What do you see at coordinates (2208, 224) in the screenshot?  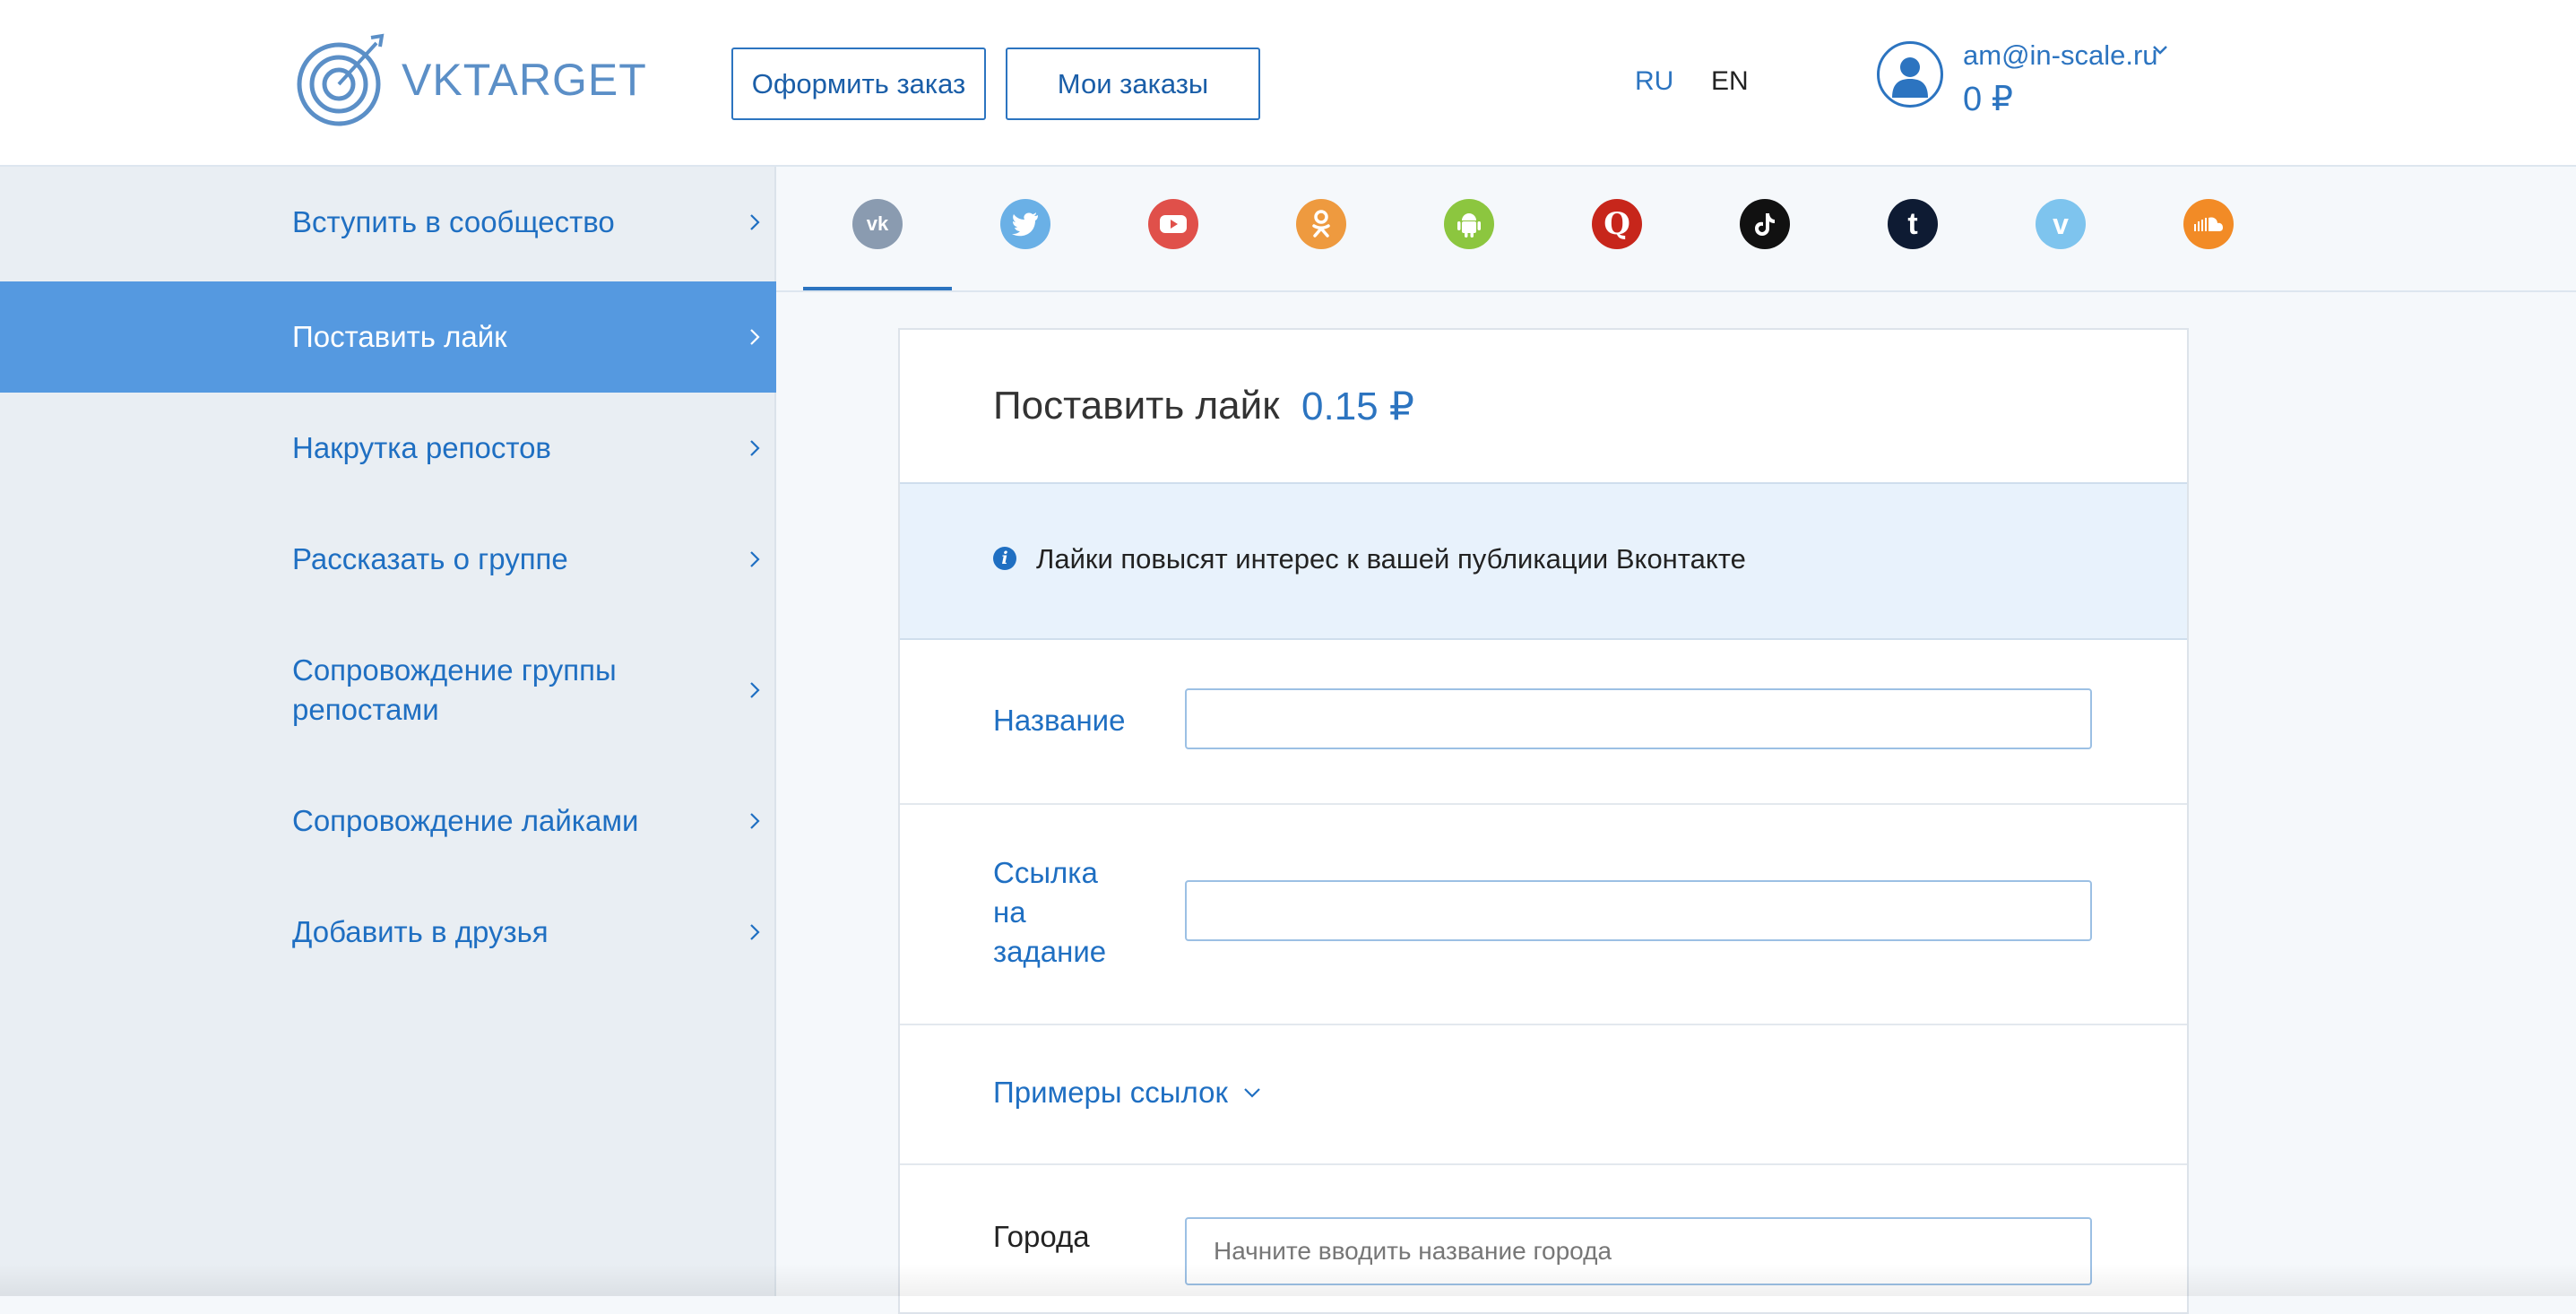 I see `soundcloud-icon` at bounding box center [2208, 224].